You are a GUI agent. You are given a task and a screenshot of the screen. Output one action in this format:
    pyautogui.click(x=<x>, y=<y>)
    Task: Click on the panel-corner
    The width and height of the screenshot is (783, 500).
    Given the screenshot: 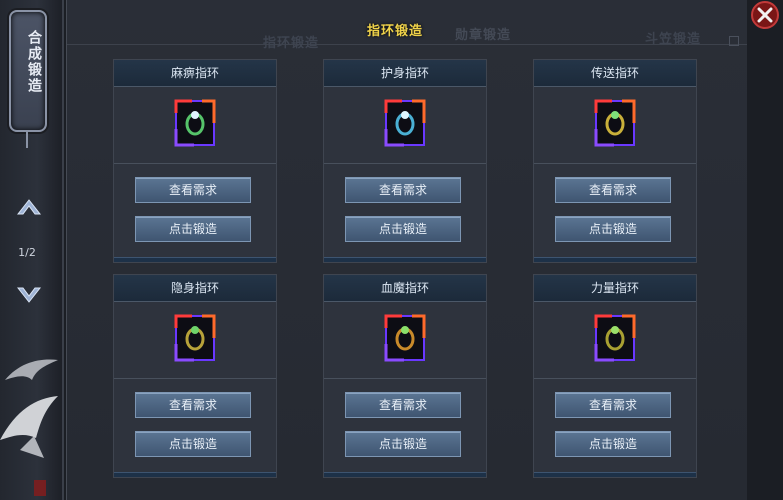 What is the action you would take?
    pyautogui.click(x=734, y=41)
    